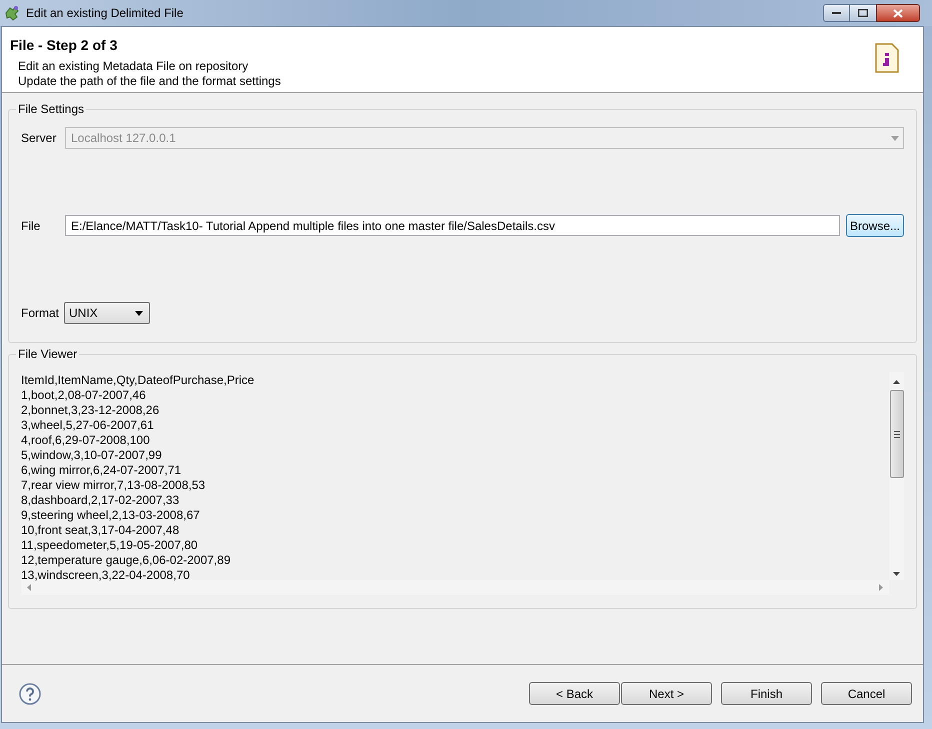 The image size is (932, 729). I want to click on minimize-icon, so click(836, 13).